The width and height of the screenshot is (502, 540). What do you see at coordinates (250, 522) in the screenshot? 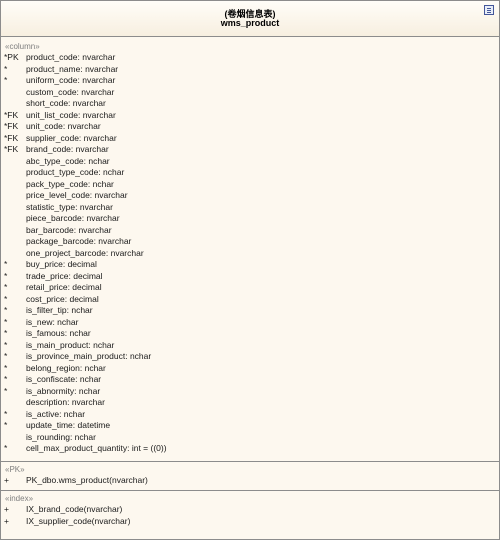
I see `index-row: + IX_supplier_code(nvarchar)` at bounding box center [250, 522].